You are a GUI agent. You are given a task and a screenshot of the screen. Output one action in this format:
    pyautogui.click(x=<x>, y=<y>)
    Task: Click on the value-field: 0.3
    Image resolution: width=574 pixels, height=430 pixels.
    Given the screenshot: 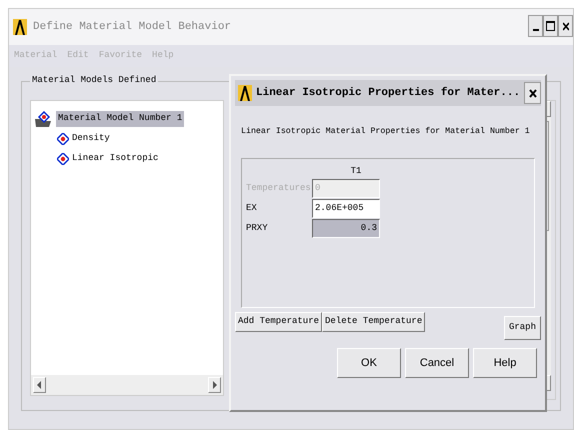 What is the action you would take?
    pyautogui.click(x=346, y=228)
    